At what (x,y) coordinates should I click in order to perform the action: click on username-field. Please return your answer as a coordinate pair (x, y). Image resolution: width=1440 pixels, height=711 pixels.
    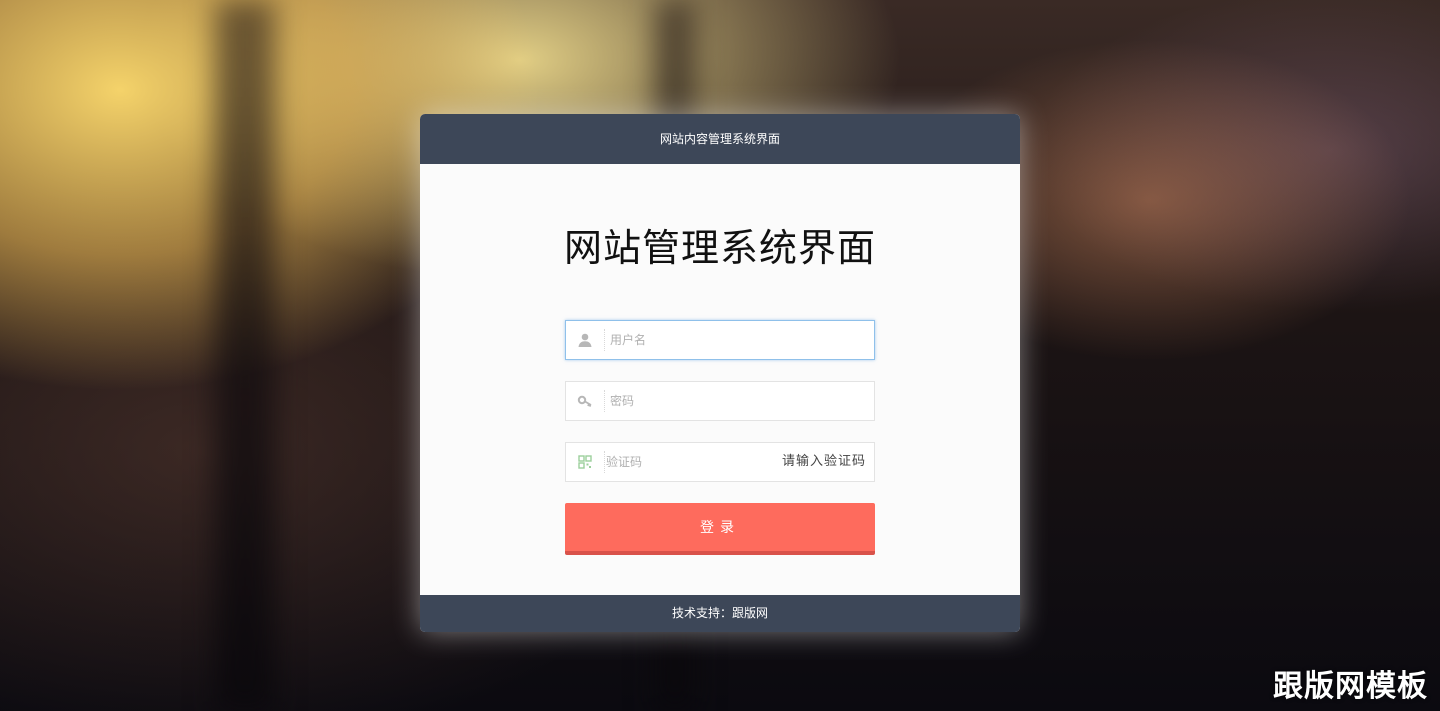
    Looking at the image, I should click on (720, 340).